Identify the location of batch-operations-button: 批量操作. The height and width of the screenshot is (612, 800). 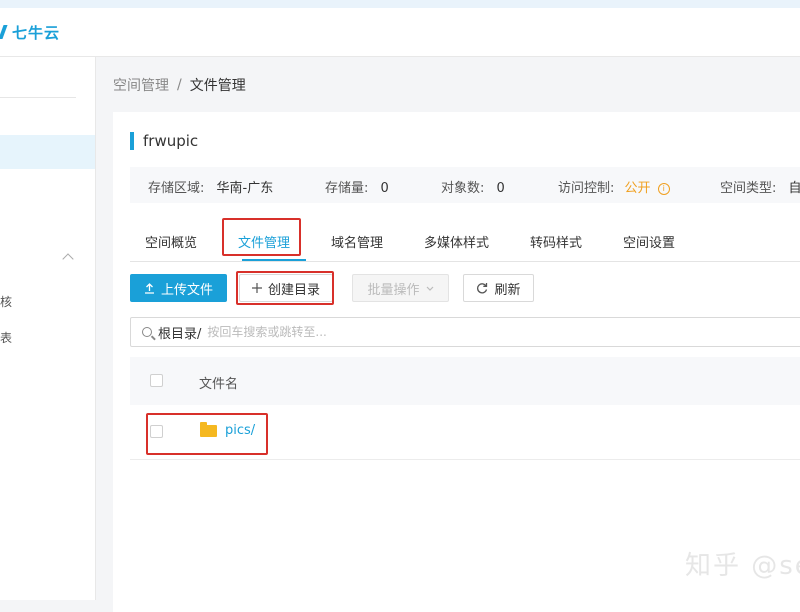
(400, 288).